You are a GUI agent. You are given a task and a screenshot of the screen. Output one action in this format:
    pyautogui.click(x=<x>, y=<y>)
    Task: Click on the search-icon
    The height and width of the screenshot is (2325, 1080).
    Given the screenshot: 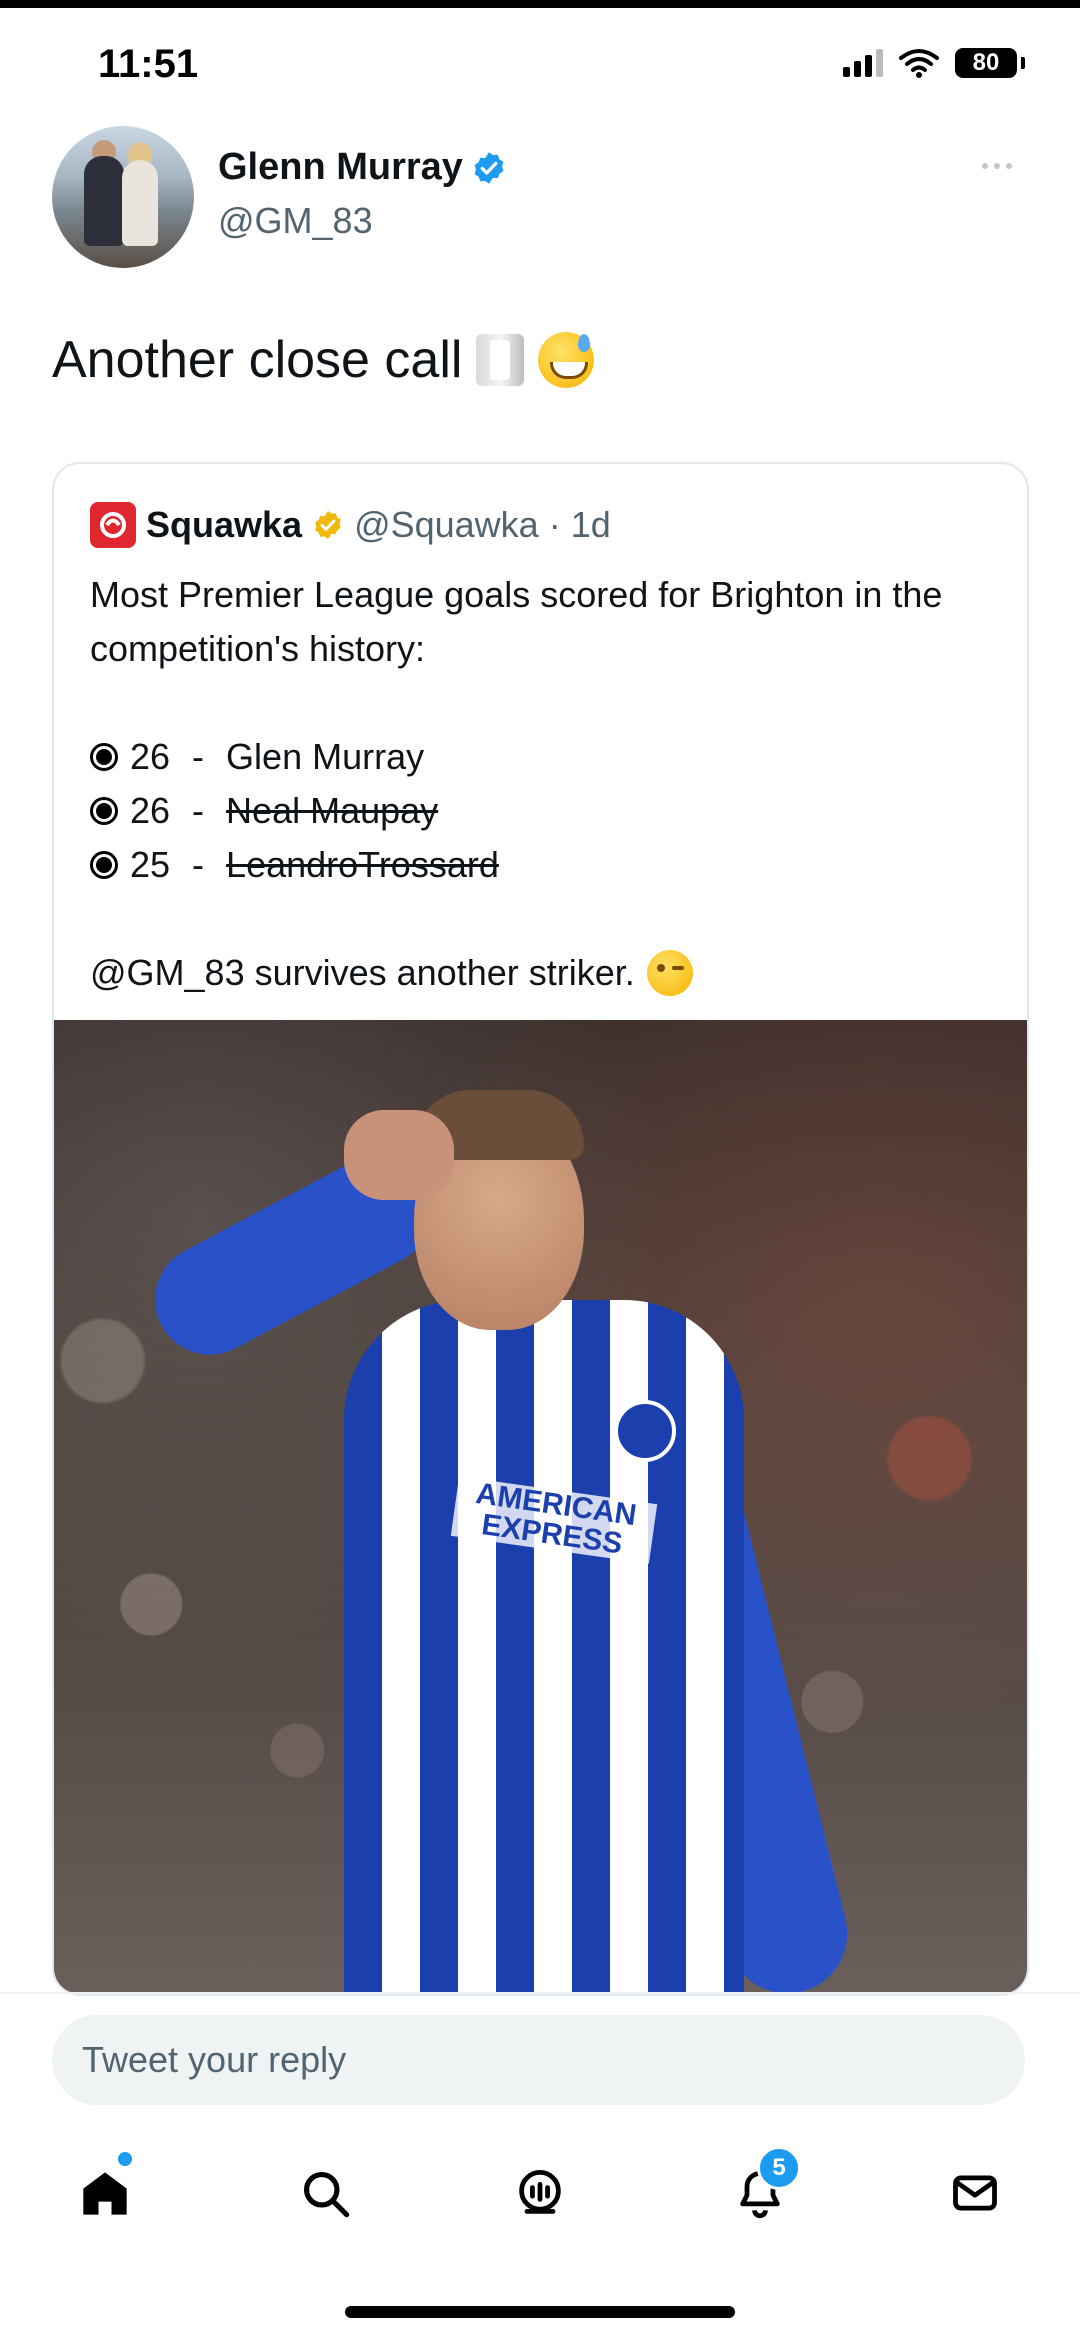 What is the action you would take?
    pyautogui.click(x=326, y=2194)
    